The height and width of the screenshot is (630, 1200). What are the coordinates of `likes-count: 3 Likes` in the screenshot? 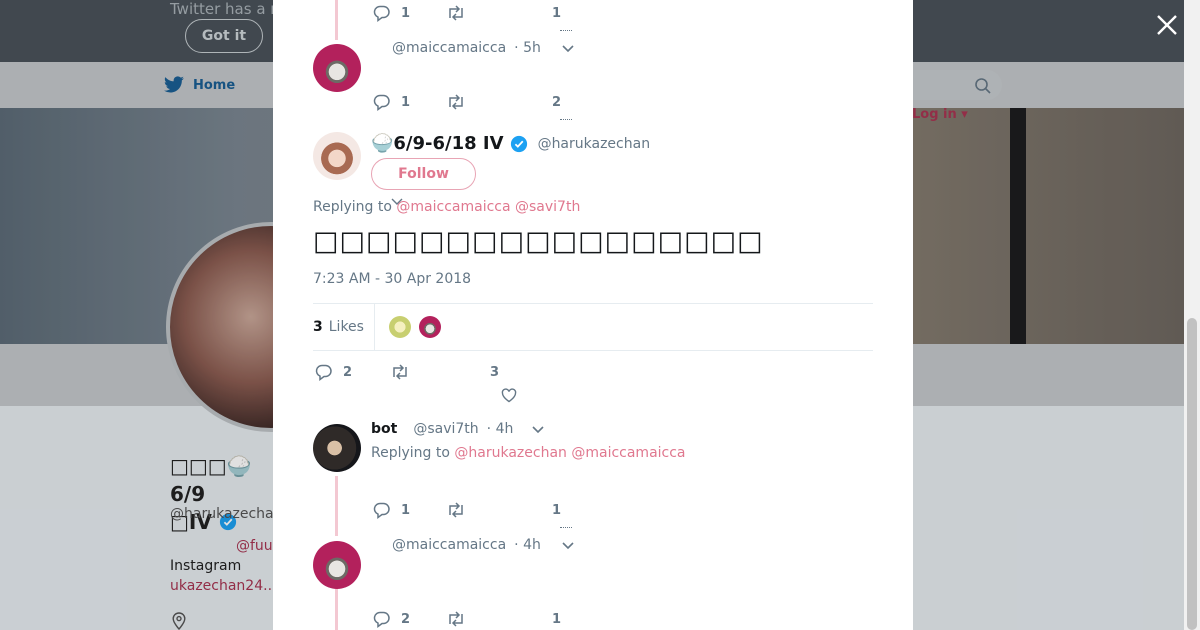 It's located at (344, 327).